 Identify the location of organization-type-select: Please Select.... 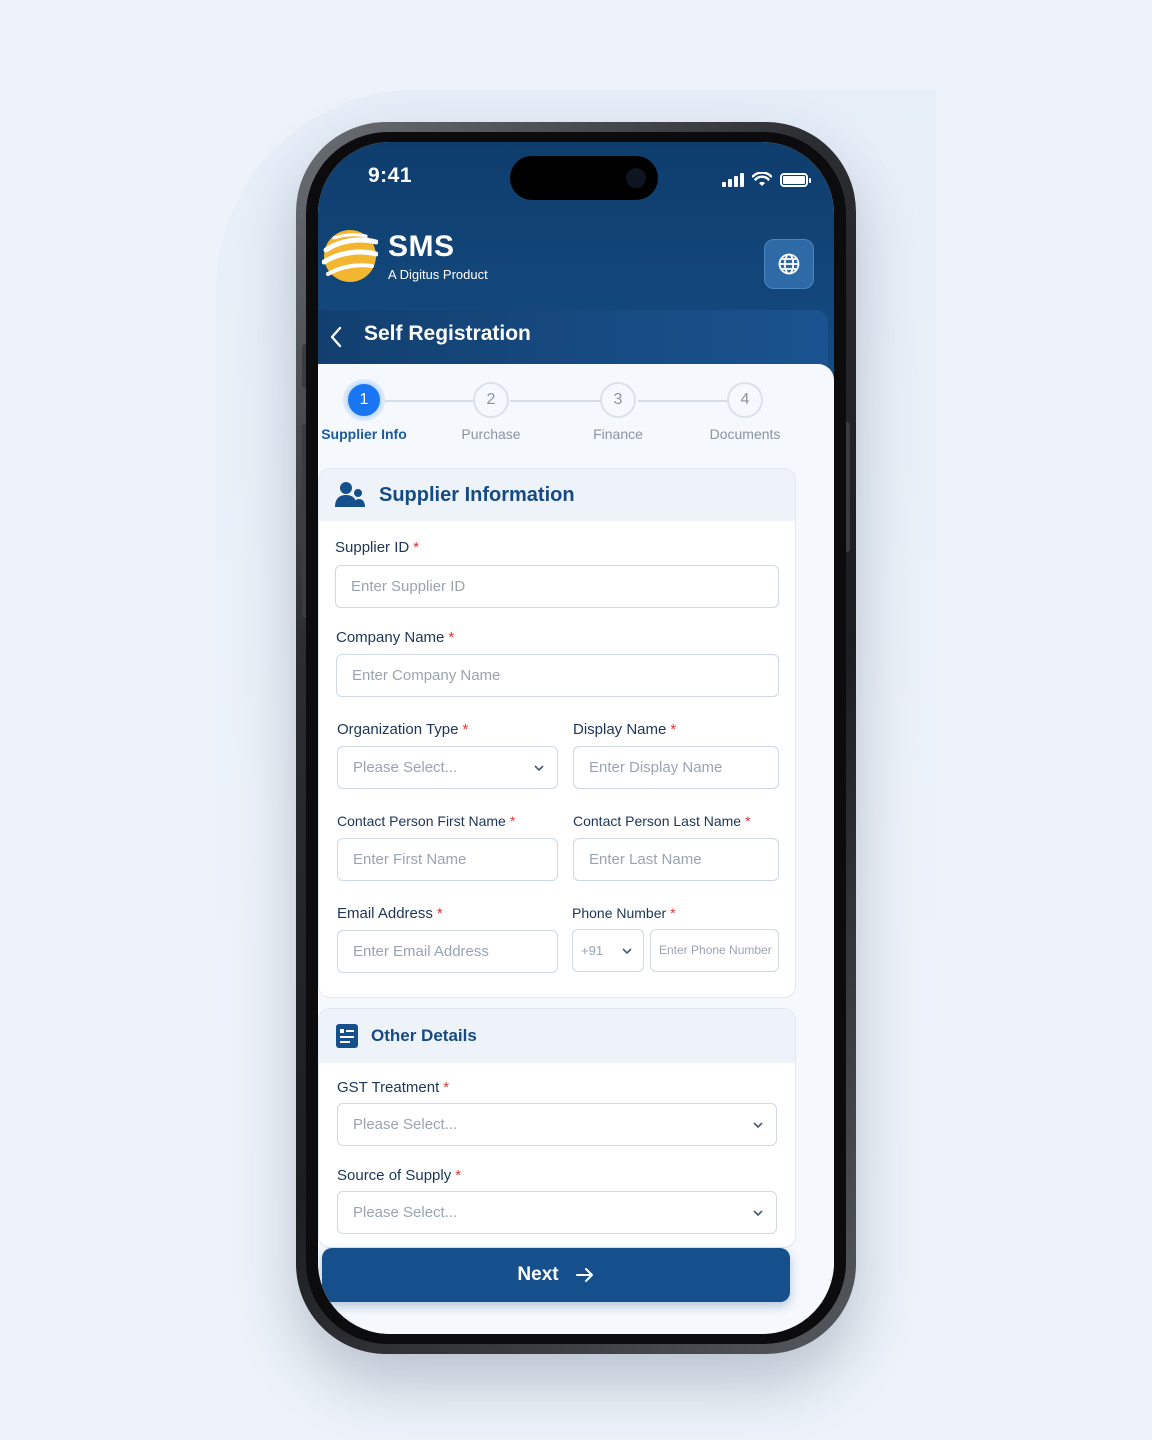
(447, 767).